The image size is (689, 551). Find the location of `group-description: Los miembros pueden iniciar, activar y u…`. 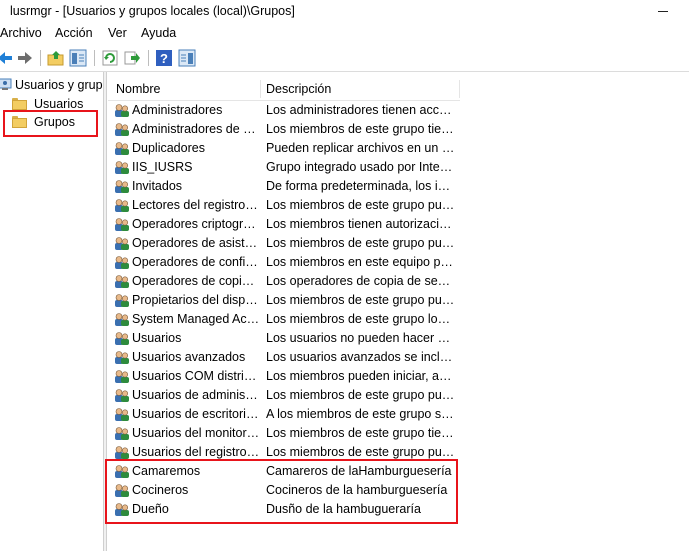

group-description: Los miembros pueden iniciar, activar y u… is located at coordinates (361, 376).